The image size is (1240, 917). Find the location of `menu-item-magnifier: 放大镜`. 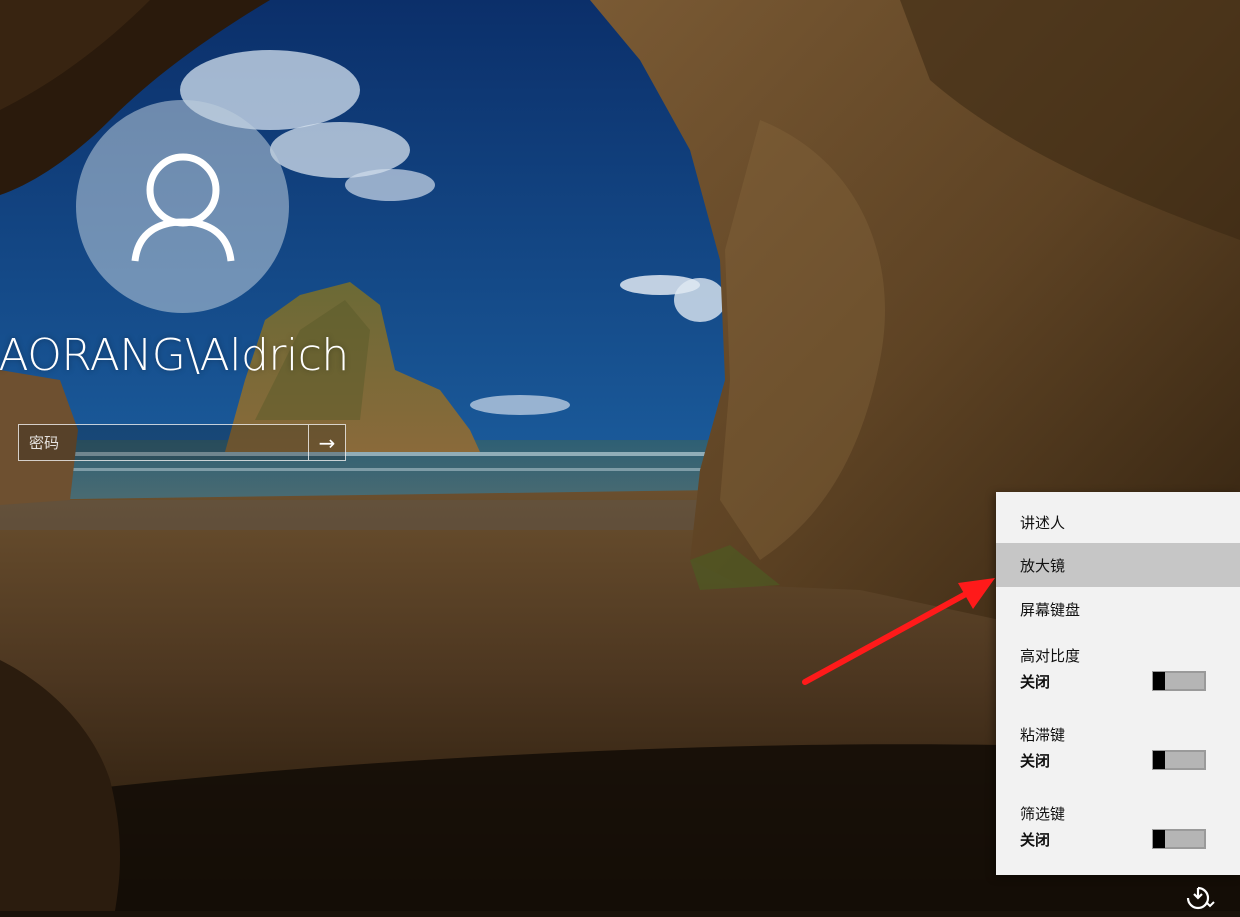

menu-item-magnifier: 放大镜 is located at coordinates (1118, 565).